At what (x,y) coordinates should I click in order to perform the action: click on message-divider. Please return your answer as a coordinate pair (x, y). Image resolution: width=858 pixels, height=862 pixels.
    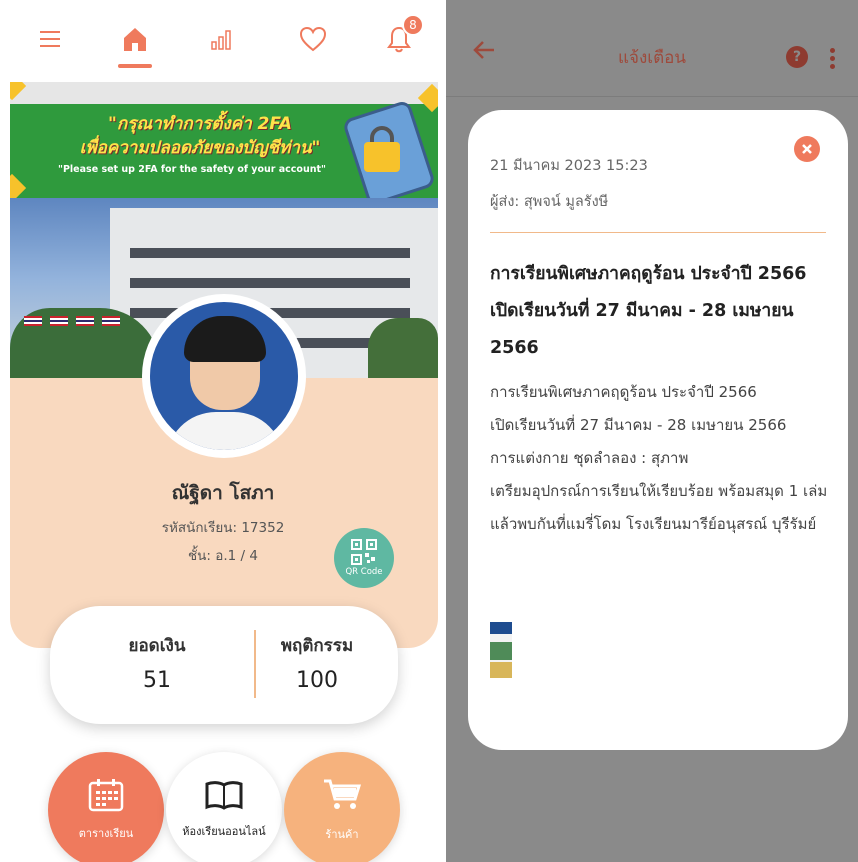
    Looking at the image, I should click on (658, 232).